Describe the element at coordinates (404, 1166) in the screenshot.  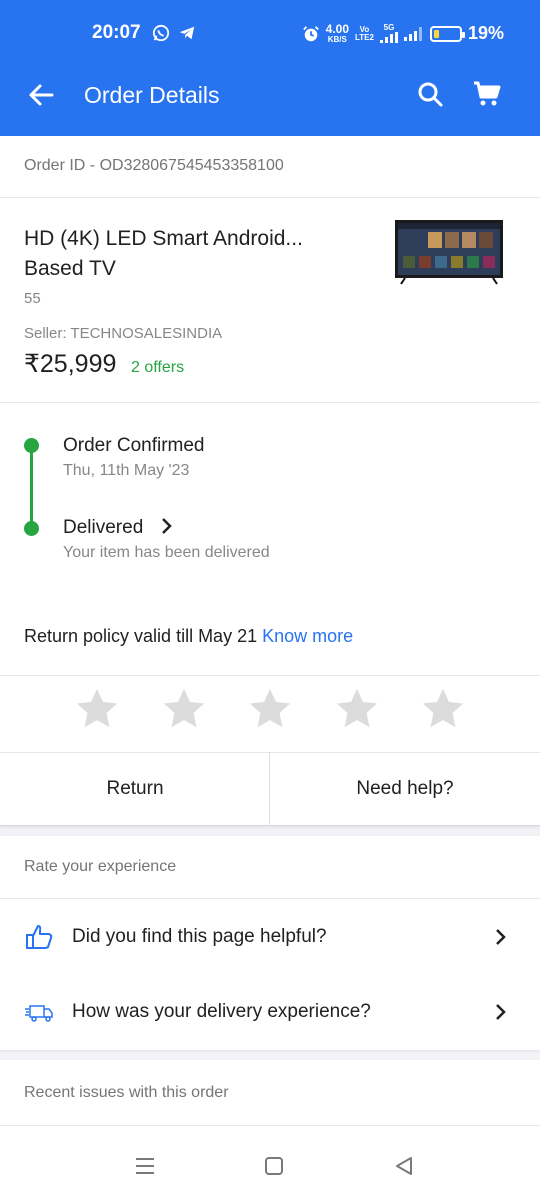
I see `back-icon` at that location.